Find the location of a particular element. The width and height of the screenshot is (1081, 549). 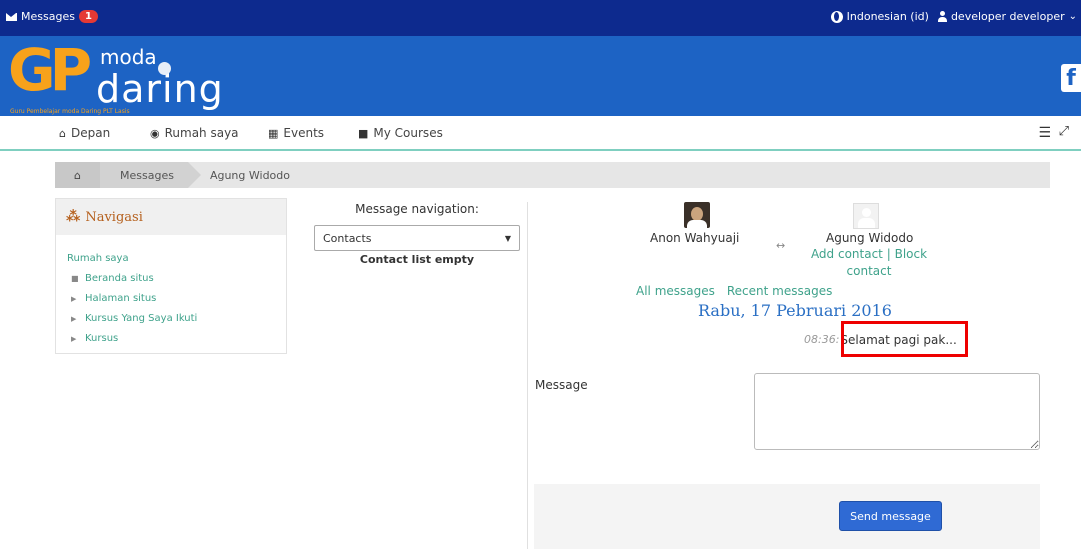

dock-block-icon: ☰ is located at coordinates (1044, 133).